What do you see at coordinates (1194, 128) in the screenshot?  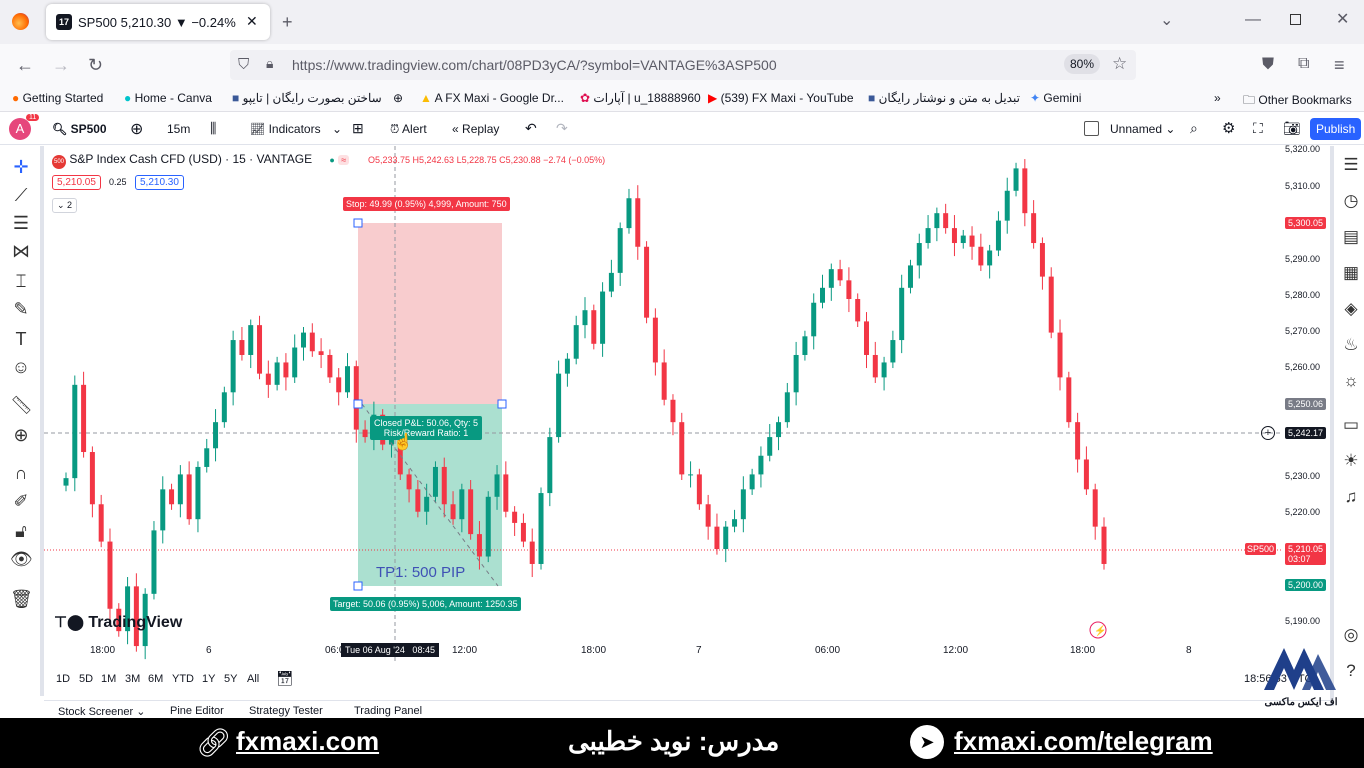 I see `quick-search-icon: ⌕` at bounding box center [1194, 128].